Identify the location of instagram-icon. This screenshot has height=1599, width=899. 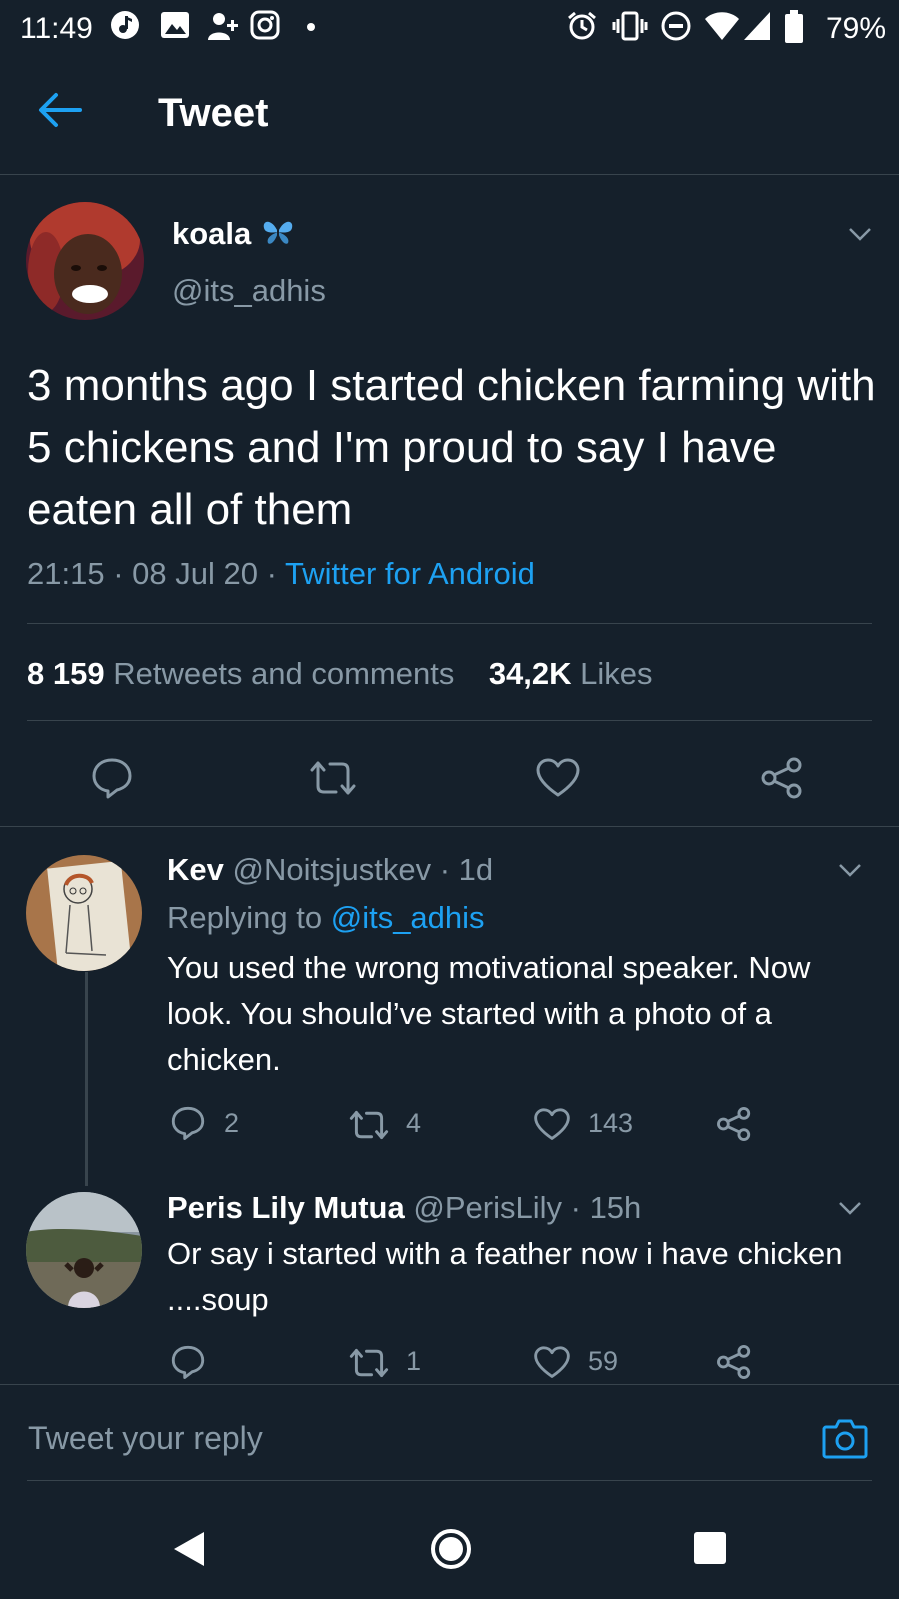
(265, 25).